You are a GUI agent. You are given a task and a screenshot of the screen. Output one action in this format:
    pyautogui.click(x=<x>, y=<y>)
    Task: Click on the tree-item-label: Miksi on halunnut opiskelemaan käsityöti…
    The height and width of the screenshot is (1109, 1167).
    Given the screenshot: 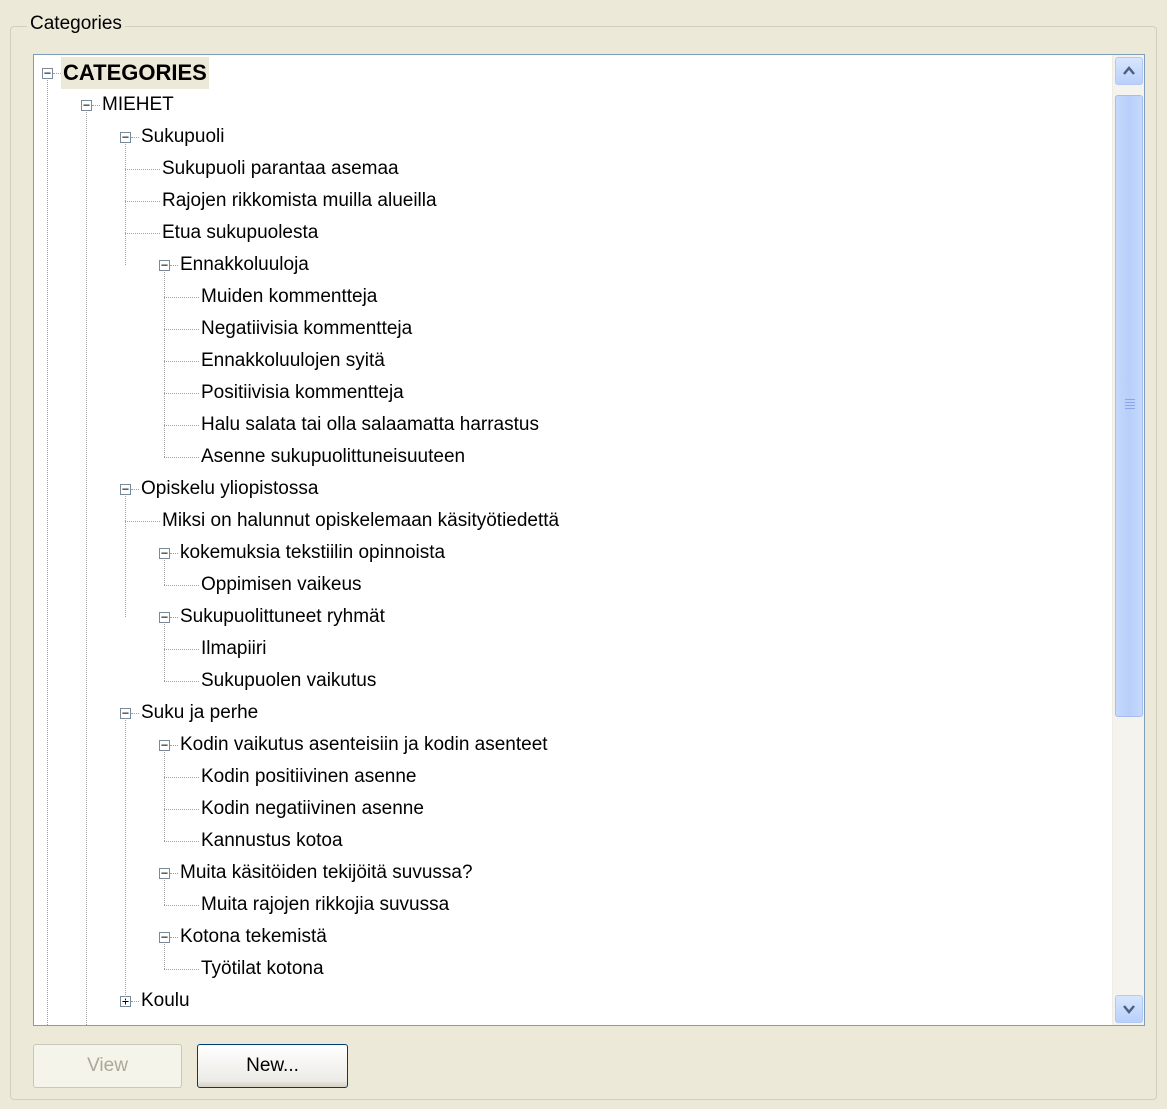 What is the action you would take?
    pyautogui.click(x=361, y=520)
    